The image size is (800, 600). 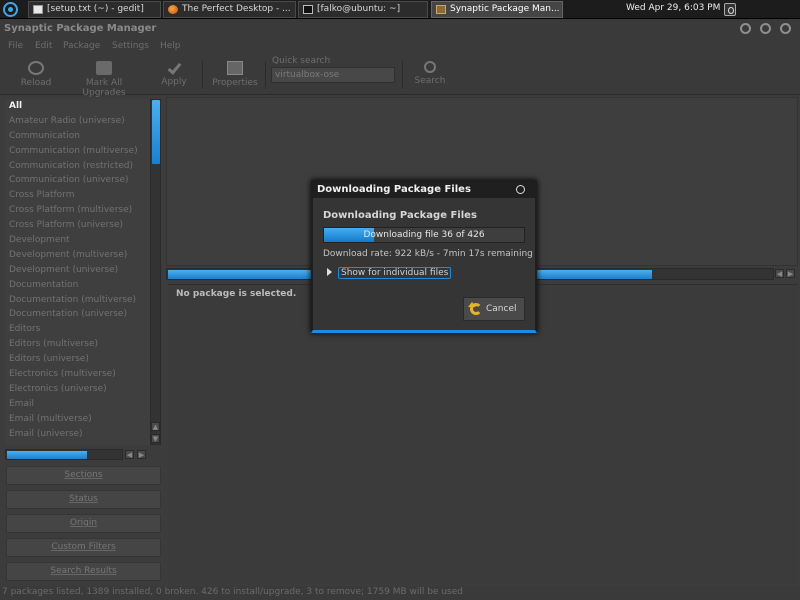 What do you see at coordinates (359, 9) in the screenshot?
I see `taskbar-item-label: [falko@ubuntu: ~]` at bounding box center [359, 9].